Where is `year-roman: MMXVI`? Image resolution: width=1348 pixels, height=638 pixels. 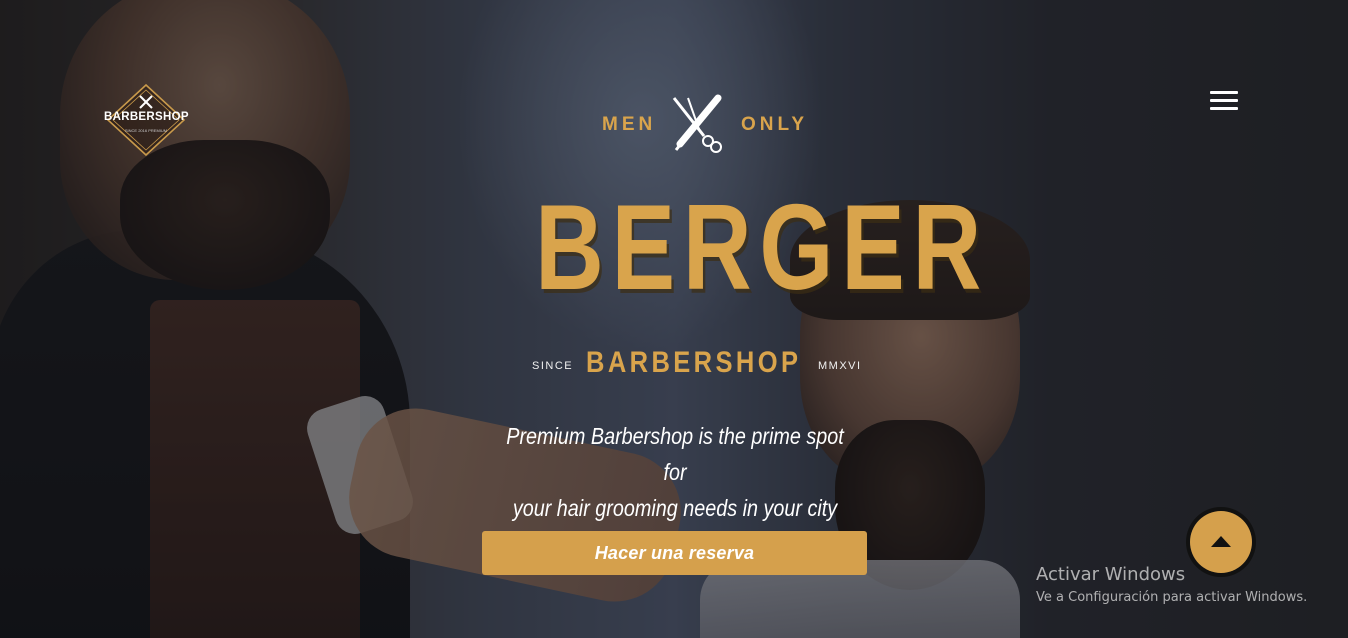 year-roman: MMXVI is located at coordinates (840, 366).